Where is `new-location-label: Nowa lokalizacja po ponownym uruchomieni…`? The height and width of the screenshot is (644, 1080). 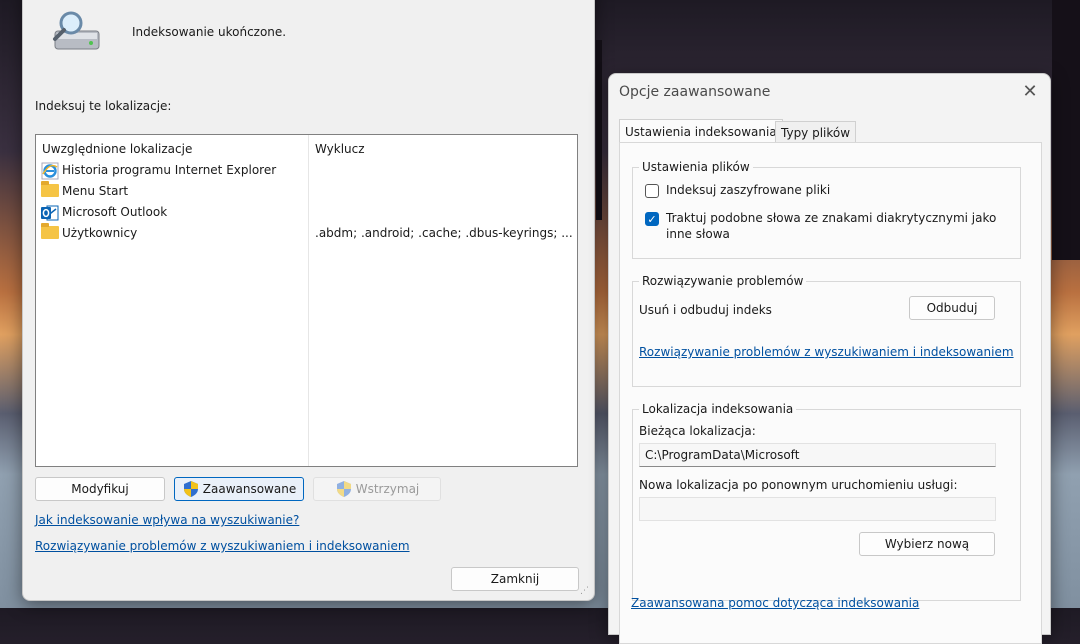
new-location-label: Nowa lokalizacja po ponownym uruchomieni… is located at coordinates (798, 485).